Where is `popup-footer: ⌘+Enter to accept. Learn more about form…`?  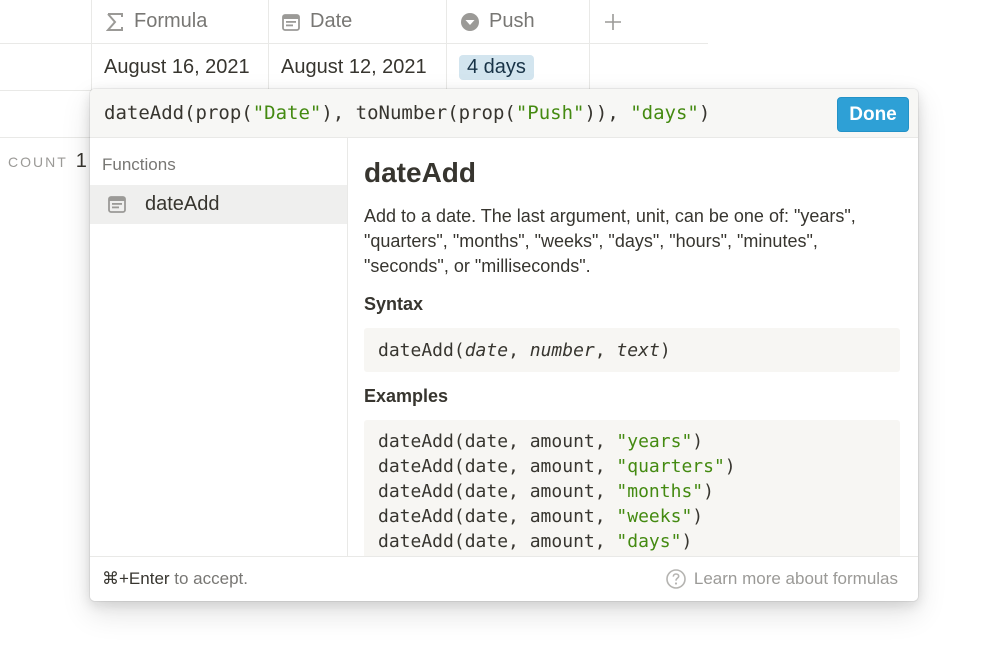
popup-footer: ⌘+Enter to accept. Learn more about form… is located at coordinates (504, 578).